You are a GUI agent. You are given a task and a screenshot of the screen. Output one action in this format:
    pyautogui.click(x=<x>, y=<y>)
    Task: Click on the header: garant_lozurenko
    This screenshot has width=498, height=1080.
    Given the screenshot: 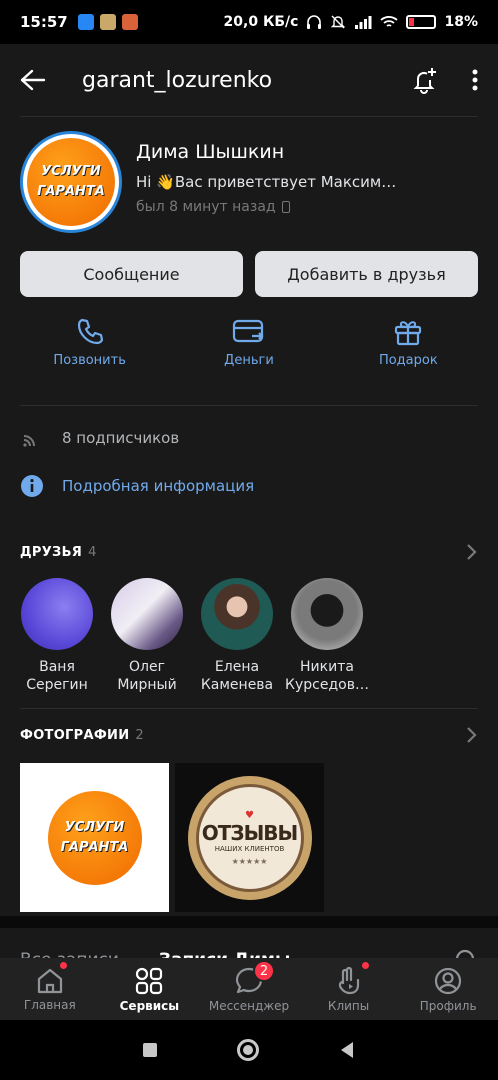 What is the action you would take?
    pyautogui.click(x=249, y=80)
    